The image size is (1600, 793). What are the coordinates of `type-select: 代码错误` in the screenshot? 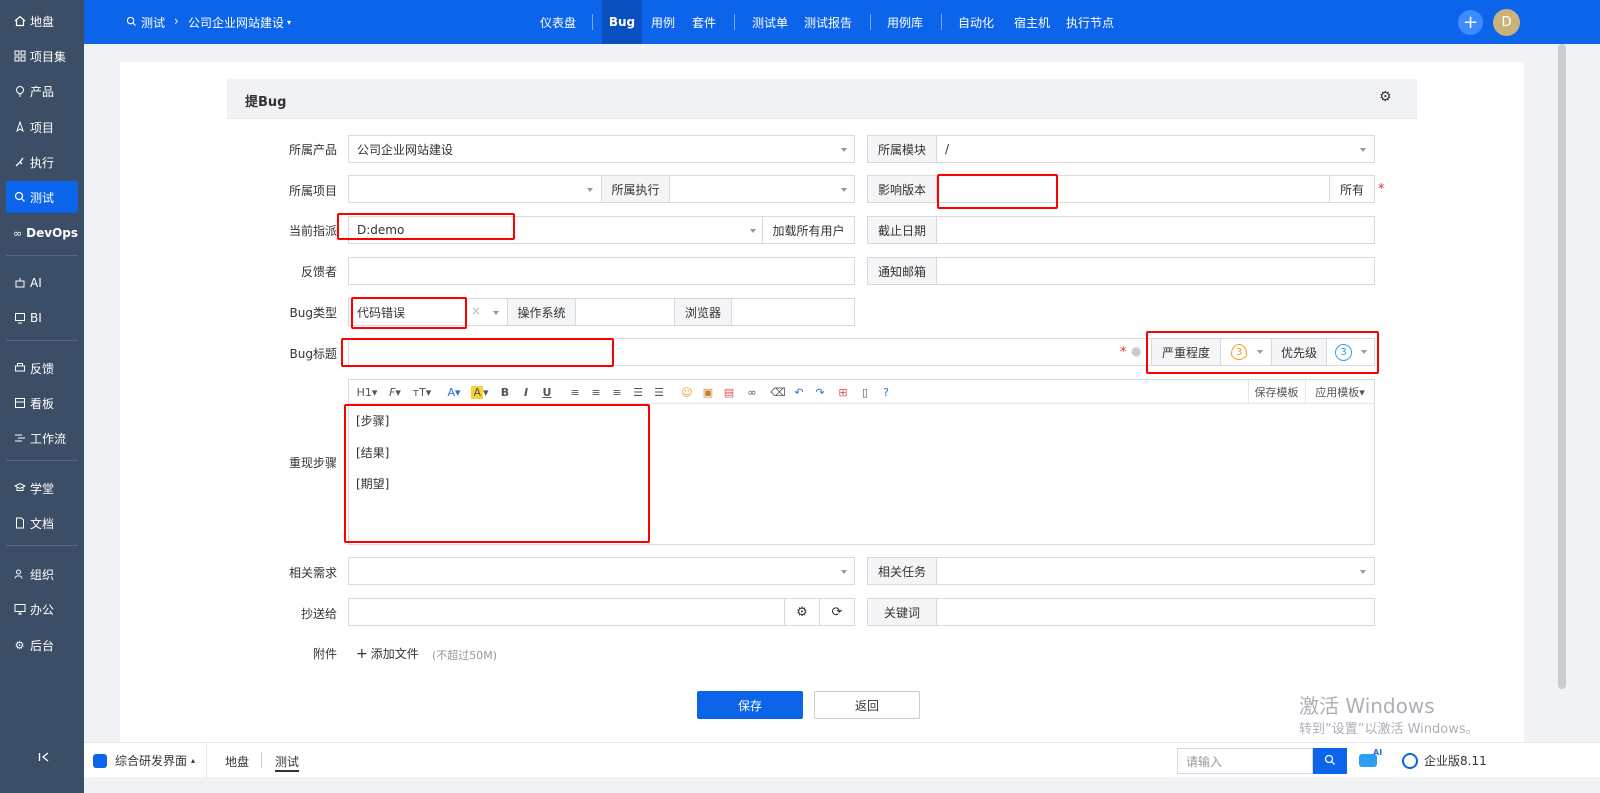 It's located at (428, 312).